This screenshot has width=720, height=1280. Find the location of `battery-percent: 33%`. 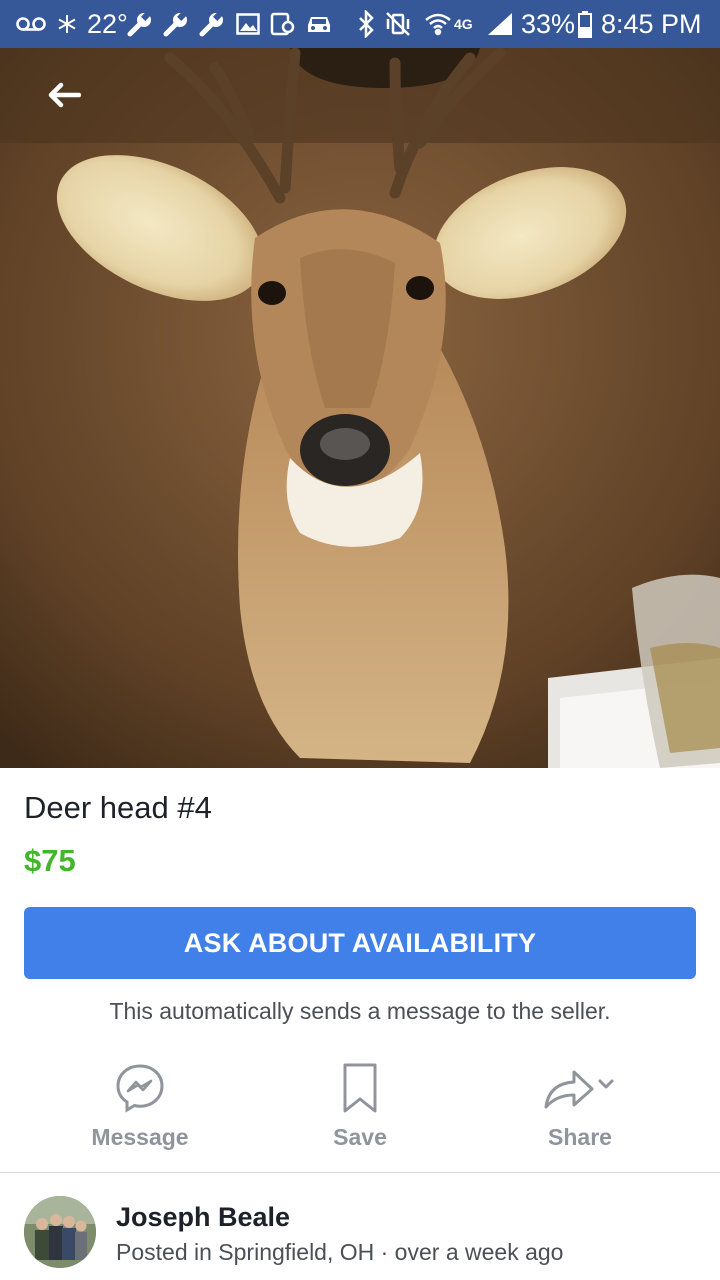

battery-percent: 33% is located at coordinates (548, 23).